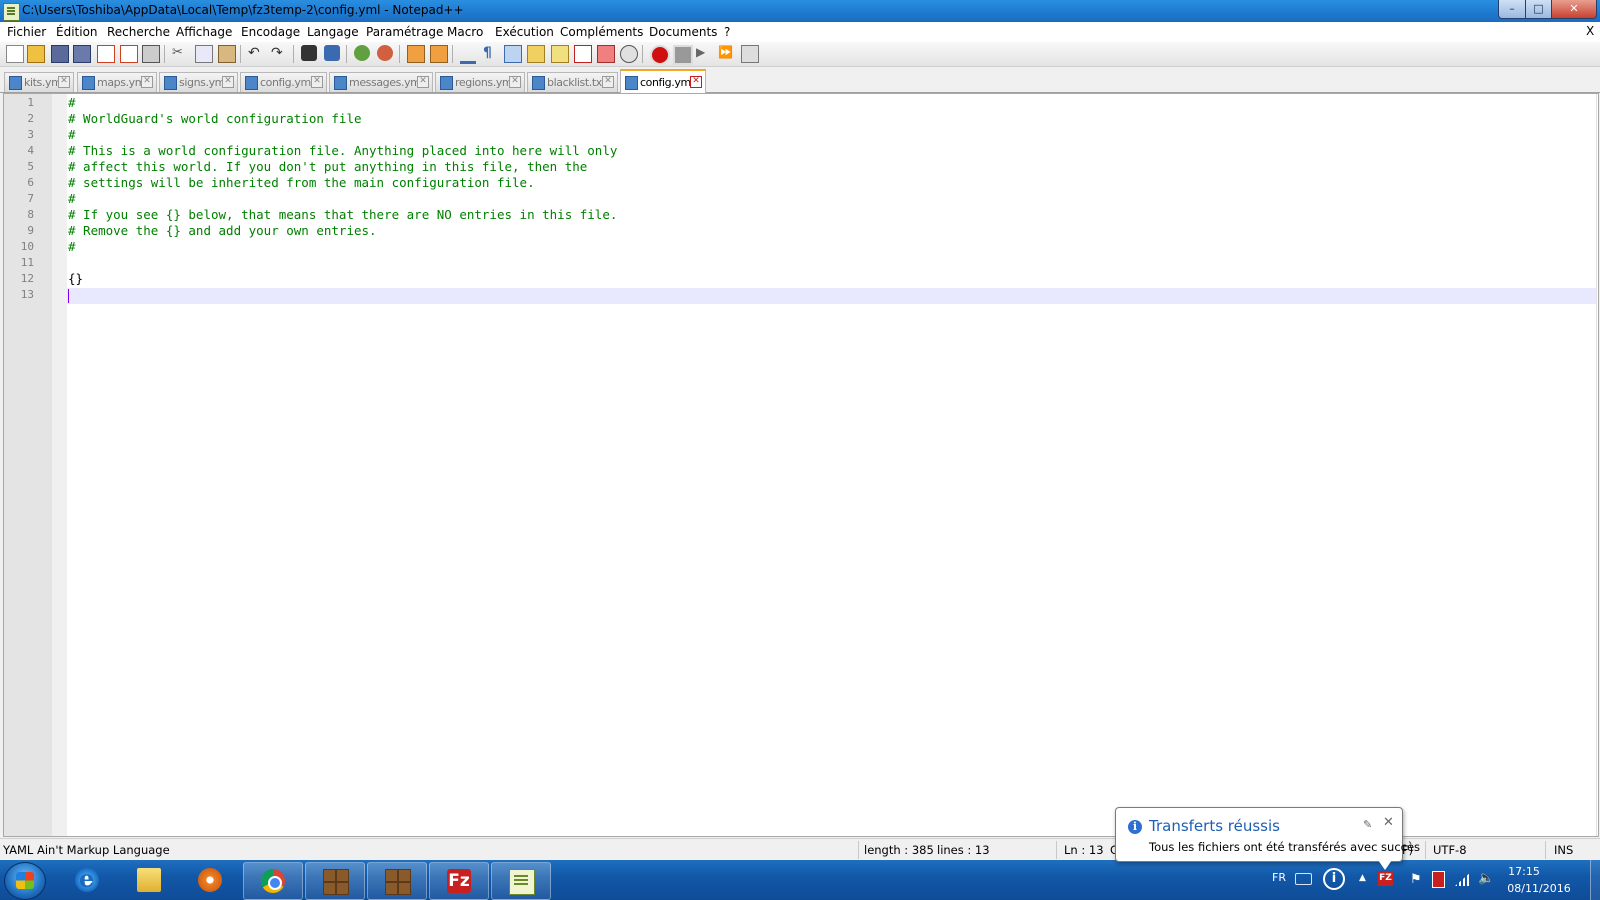  I want to click on show-hidden-icons-icon: ▲, so click(1362, 878).